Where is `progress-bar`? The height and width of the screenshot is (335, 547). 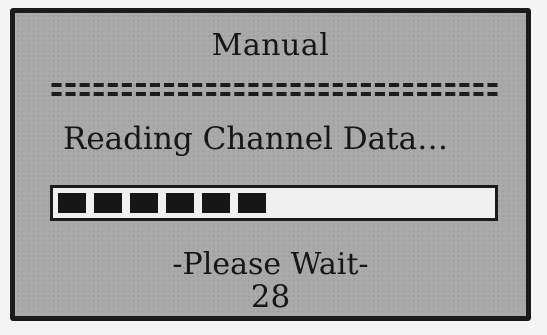
progress-bar is located at coordinates (274, 203).